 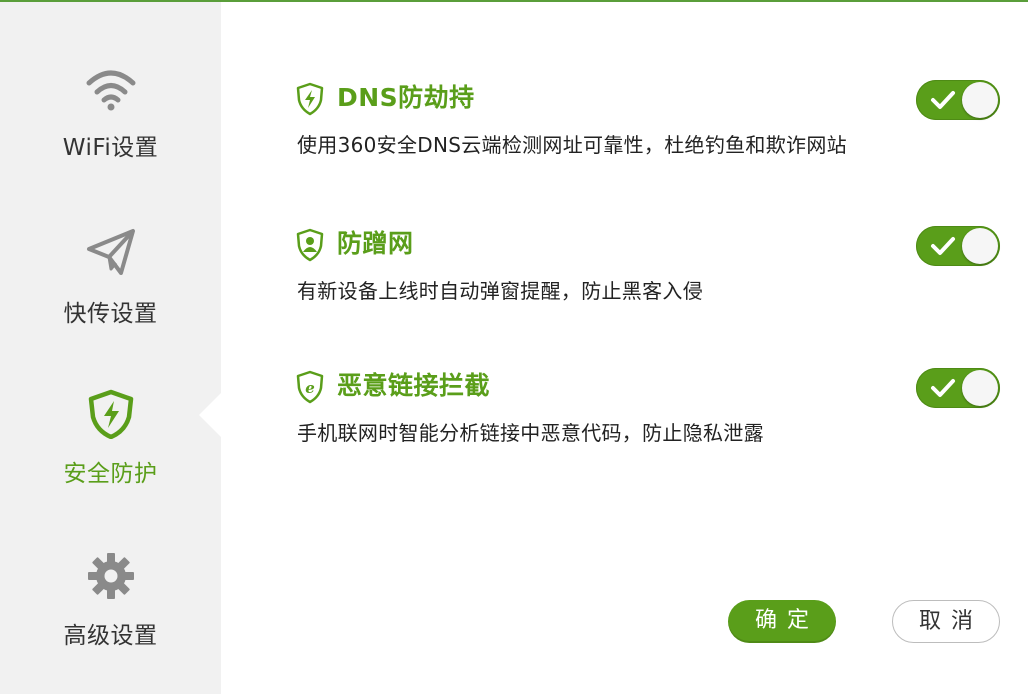 What do you see at coordinates (110, 474) in the screenshot?
I see `sidebar-item-label: 安全防护` at bounding box center [110, 474].